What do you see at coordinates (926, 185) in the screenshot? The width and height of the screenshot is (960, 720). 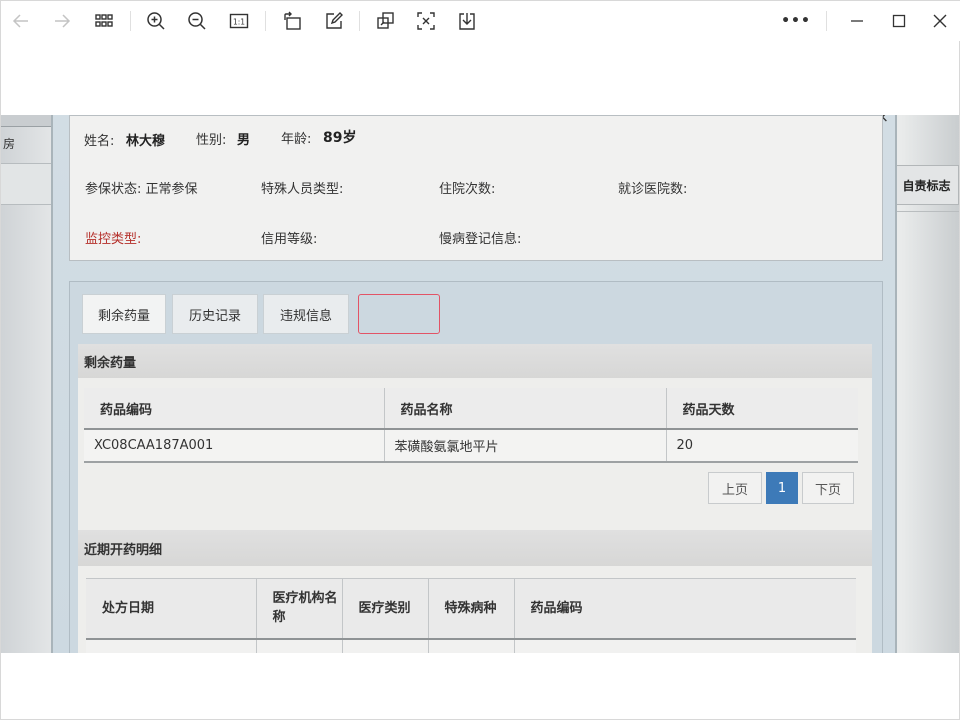 I see `background-column-header: 自责标志` at bounding box center [926, 185].